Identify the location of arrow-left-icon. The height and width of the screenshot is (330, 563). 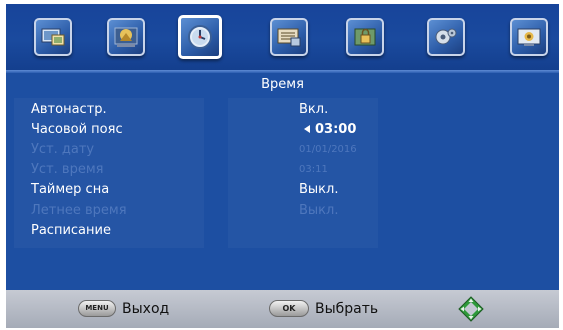
(307, 128).